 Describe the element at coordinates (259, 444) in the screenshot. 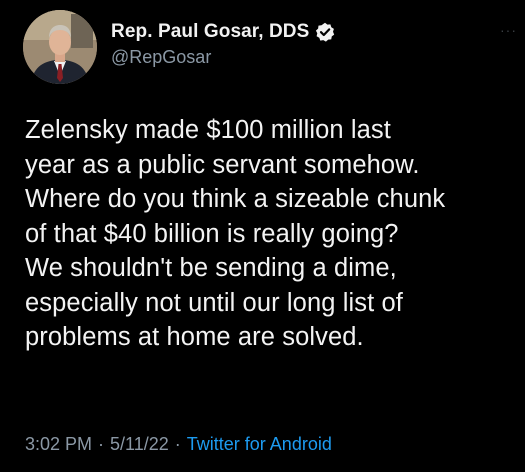

I see `tweet-source-link: Twitter for Android` at that location.